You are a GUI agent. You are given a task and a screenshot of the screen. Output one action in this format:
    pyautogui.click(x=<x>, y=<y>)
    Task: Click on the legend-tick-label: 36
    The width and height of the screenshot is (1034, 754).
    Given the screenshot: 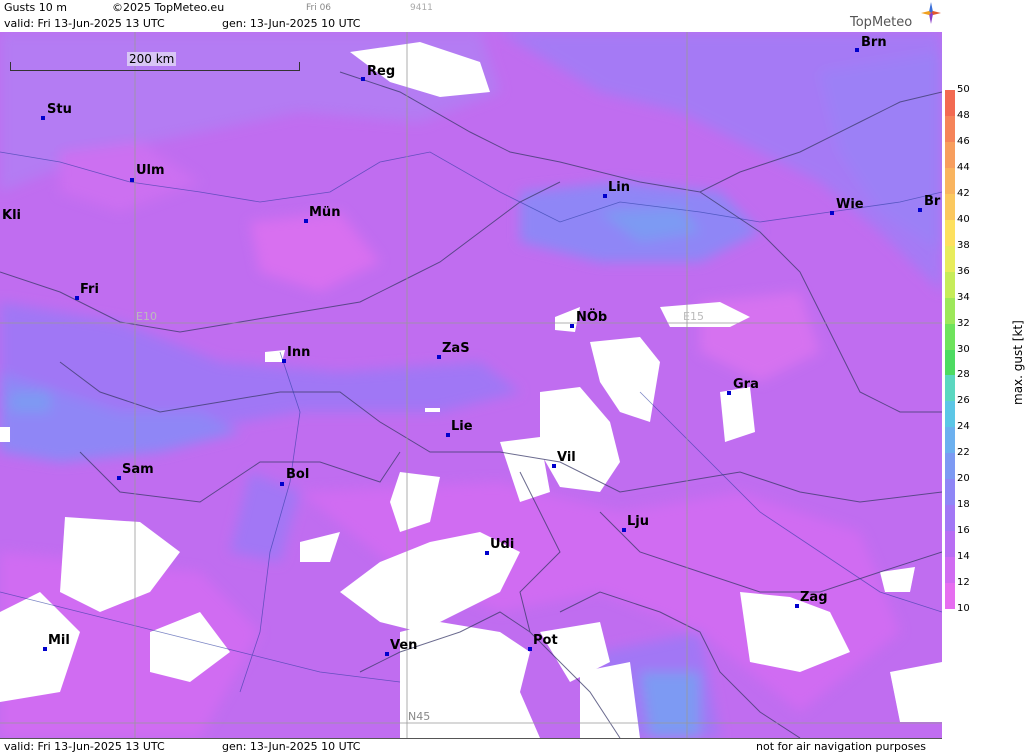 What is the action you would take?
    pyautogui.click(x=963, y=271)
    